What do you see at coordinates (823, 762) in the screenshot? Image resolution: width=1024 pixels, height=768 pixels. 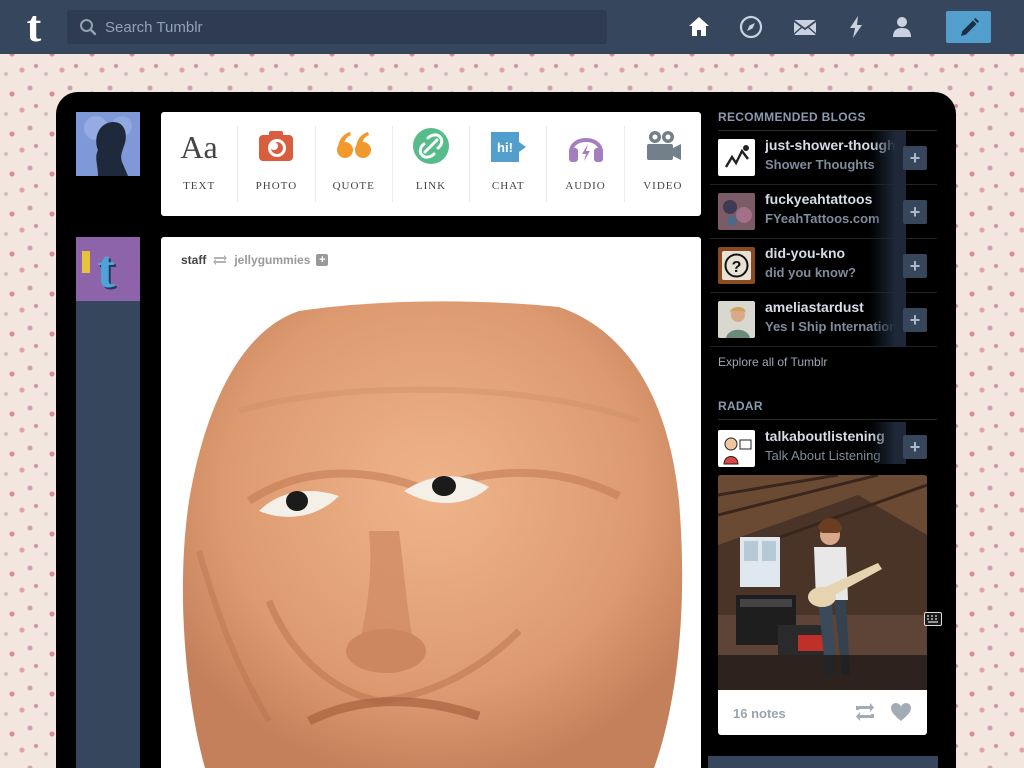 I see `sidebar-bottom-bar` at bounding box center [823, 762].